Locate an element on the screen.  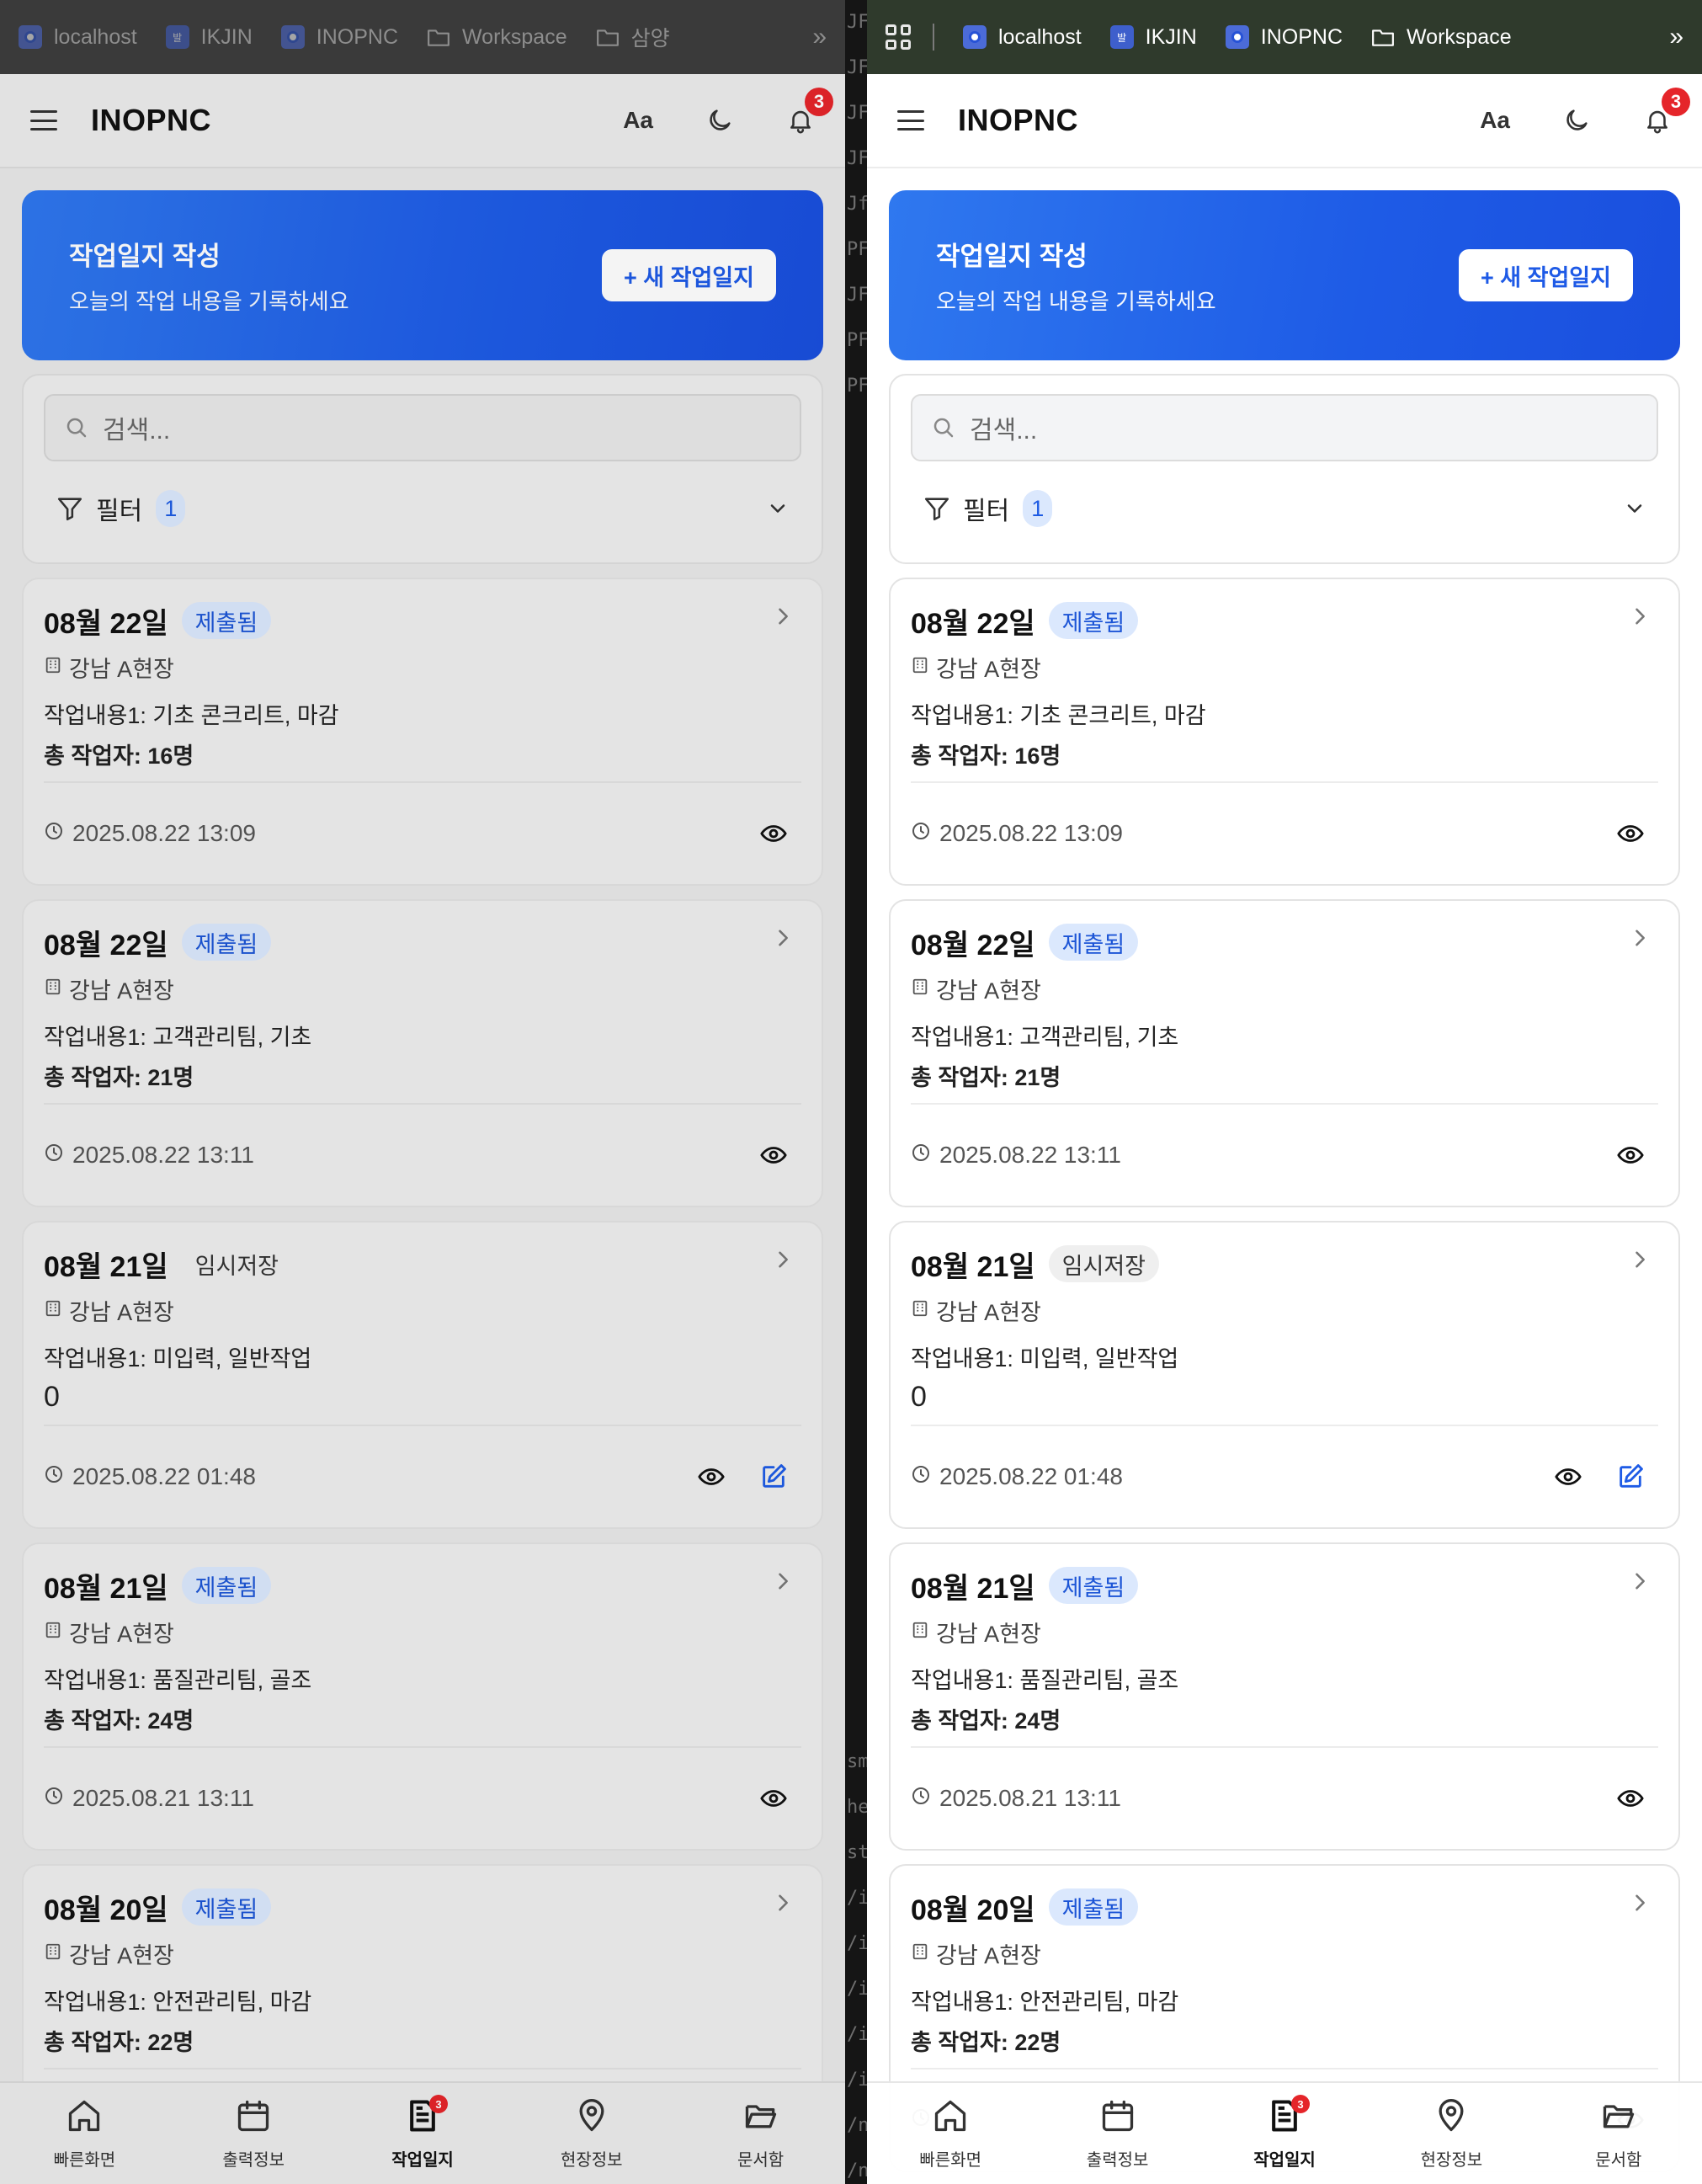
report-work-content: 작업내용1: 고객관리팀, 기초 is located at coordinates (178, 1037).